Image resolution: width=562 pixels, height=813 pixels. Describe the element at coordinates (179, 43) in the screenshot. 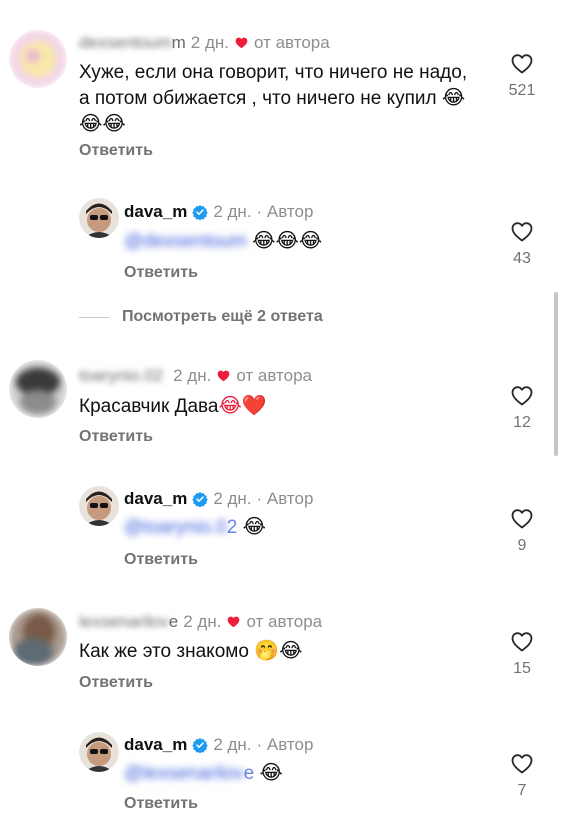

I see `username: m` at that location.